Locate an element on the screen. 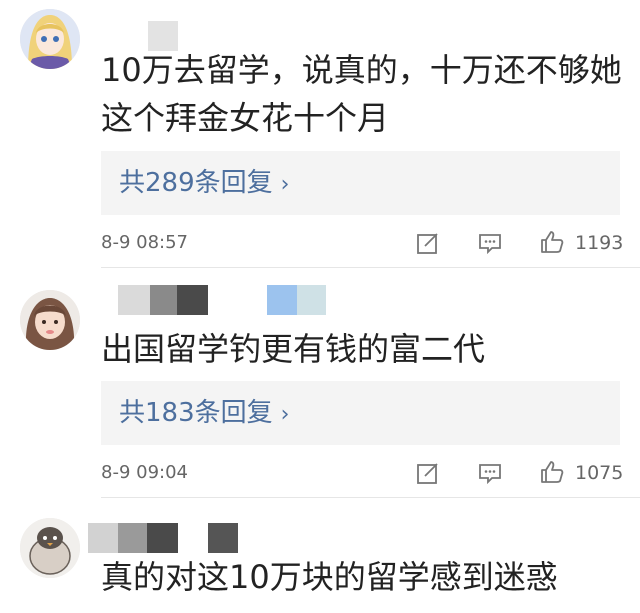 The image size is (640, 613). comment-text: 出国留学钓更有钱的富二代 is located at coordinates (293, 349).